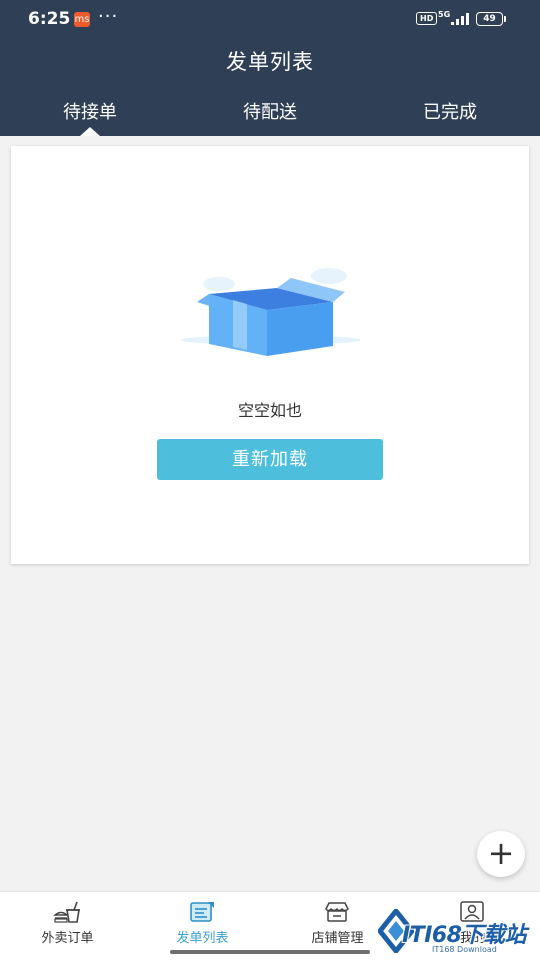 The image size is (540, 960). I want to click on tab-pending-accept: 待接单, so click(90, 117).